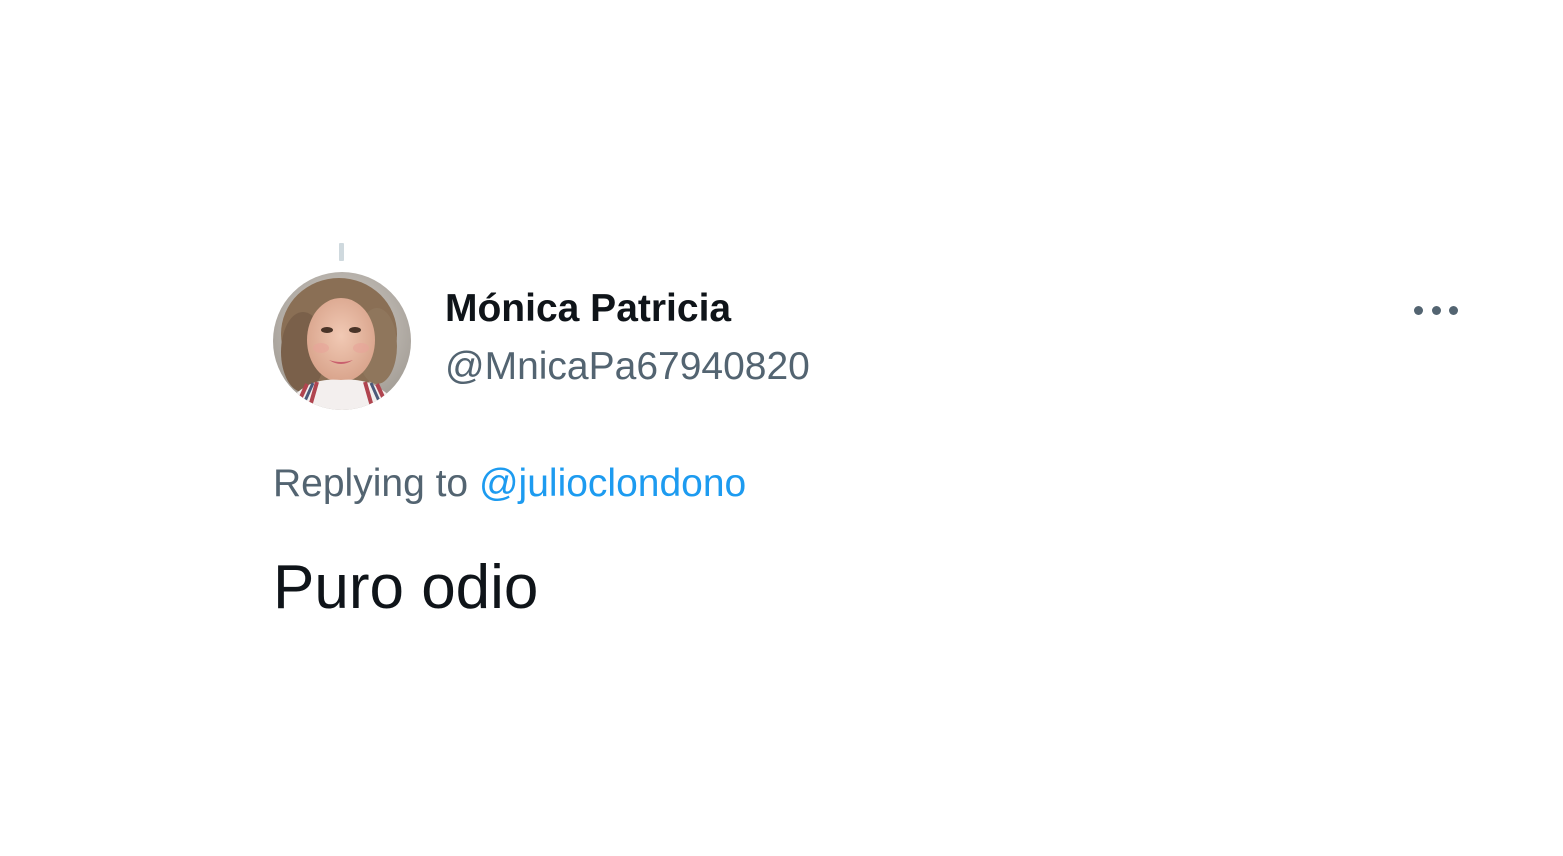 Image resolution: width=1563 pixels, height=856 pixels. What do you see at coordinates (612, 483) in the screenshot?
I see `reply-mention-link: @julioclondono` at bounding box center [612, 483].